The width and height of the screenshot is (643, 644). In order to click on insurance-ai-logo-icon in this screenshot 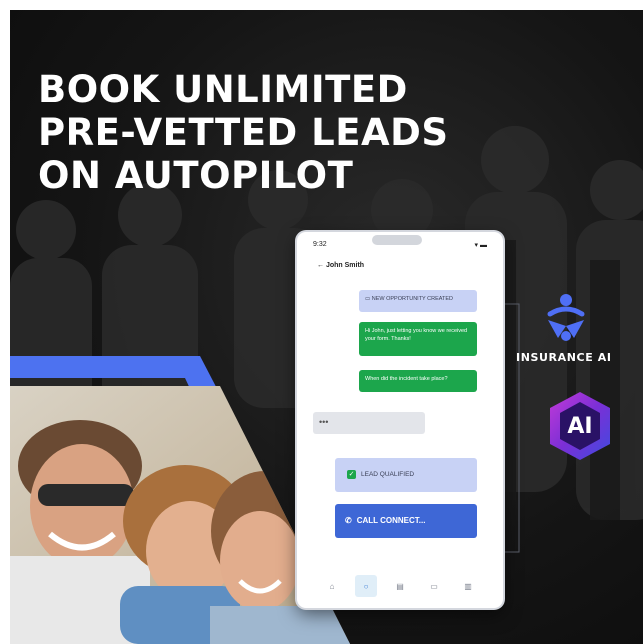, I will do `click(566, 317)`.